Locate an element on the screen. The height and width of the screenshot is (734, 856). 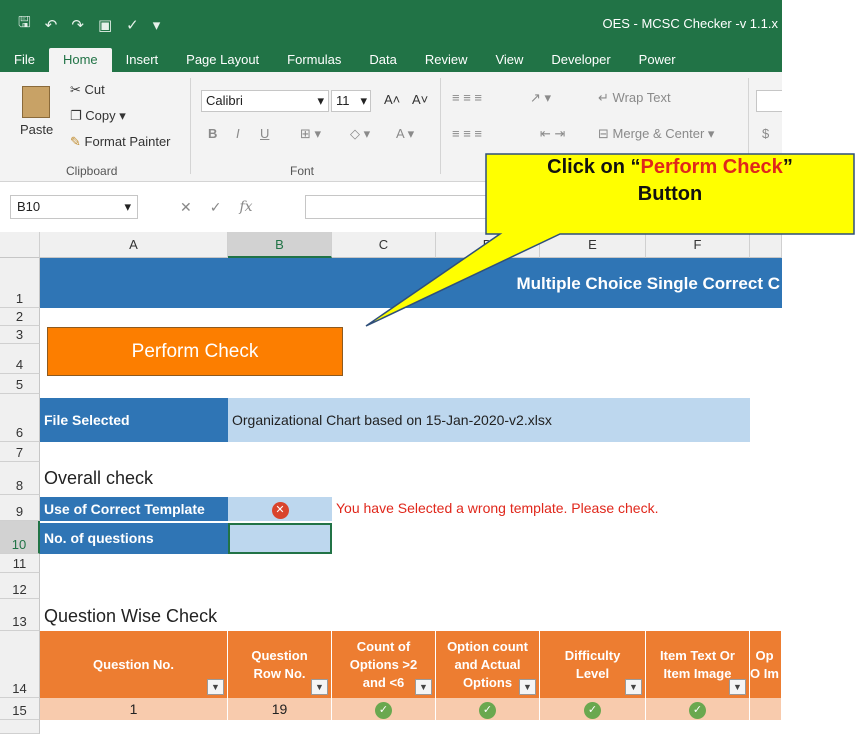
row-header-2: 2 is located at coordinates (20, 317).